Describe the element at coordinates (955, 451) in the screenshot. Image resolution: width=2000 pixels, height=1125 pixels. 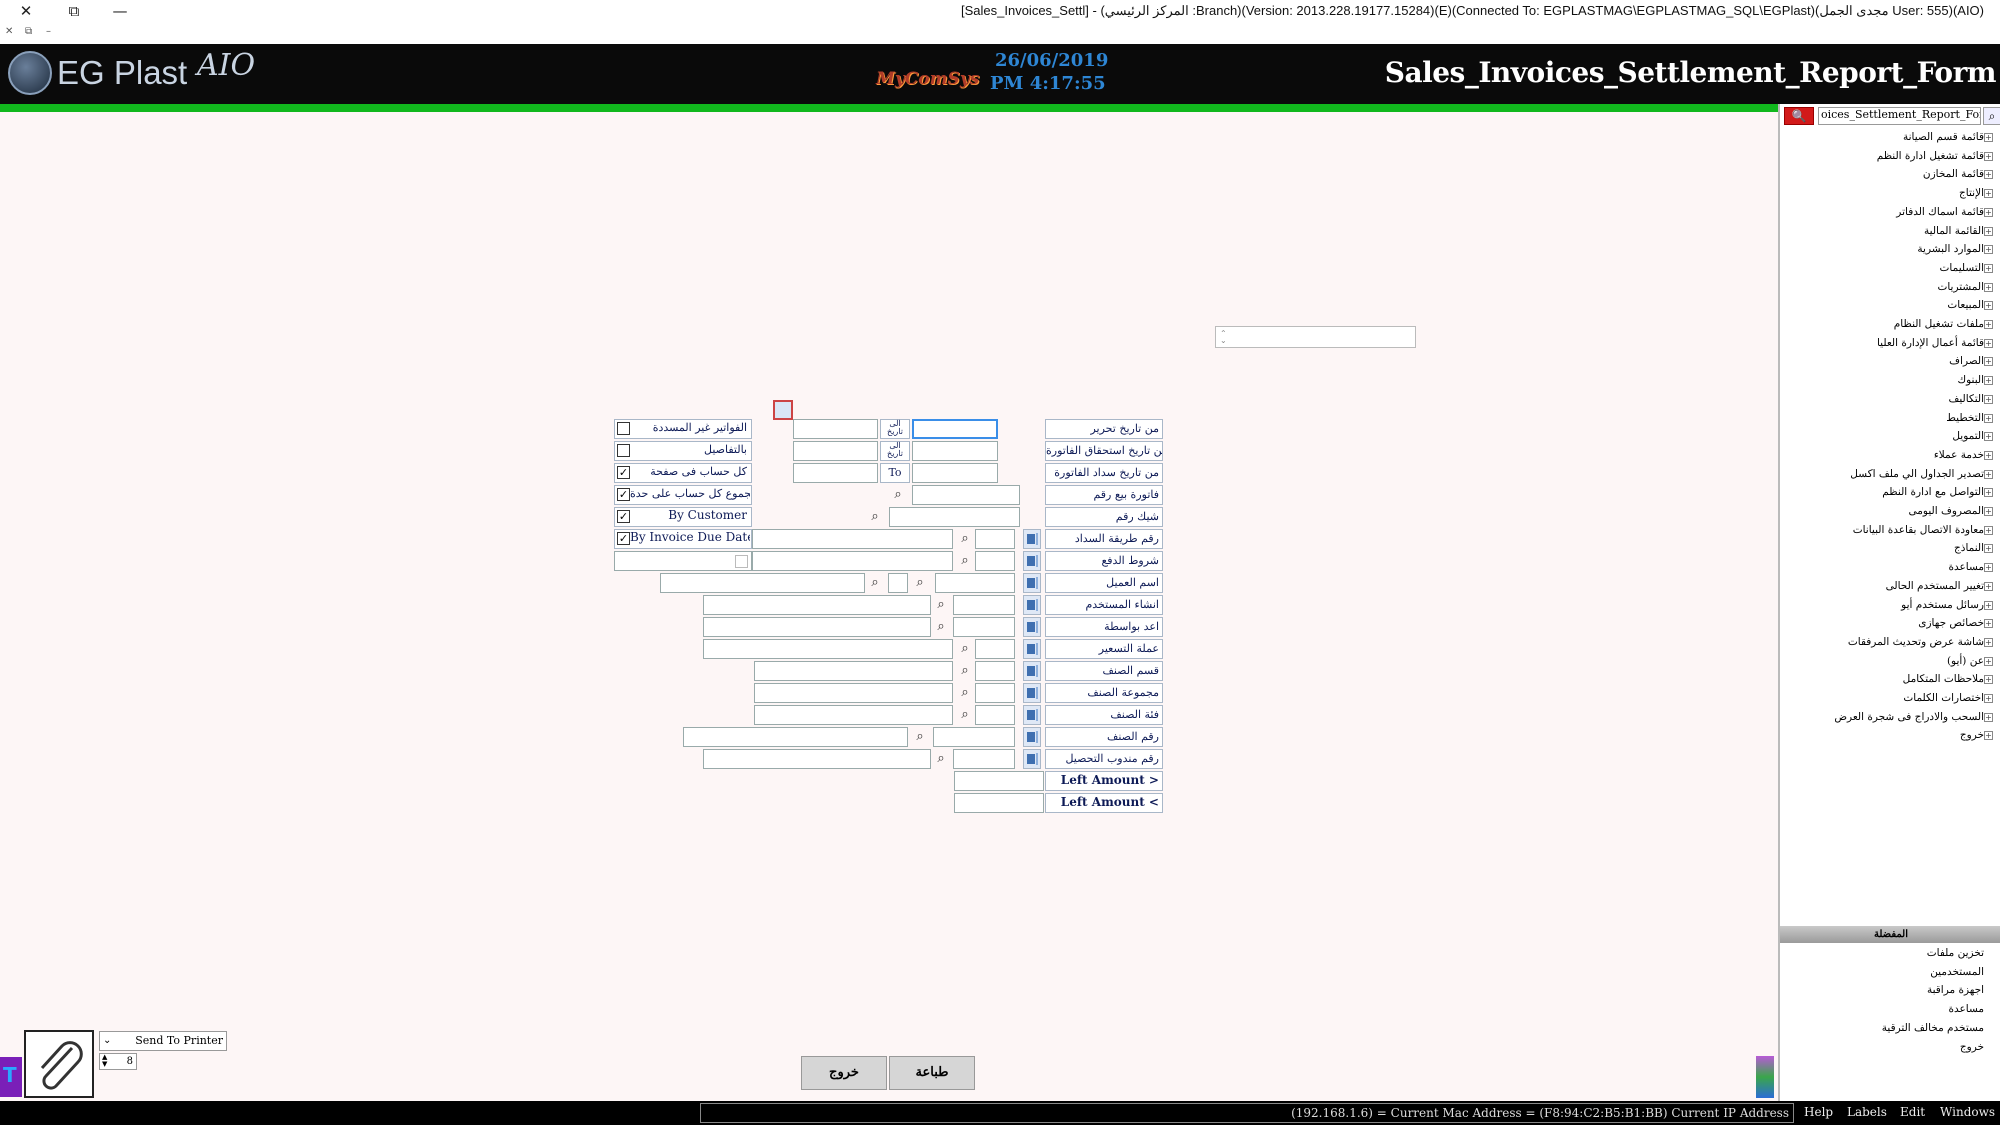
I see `from-date-field` at that location.